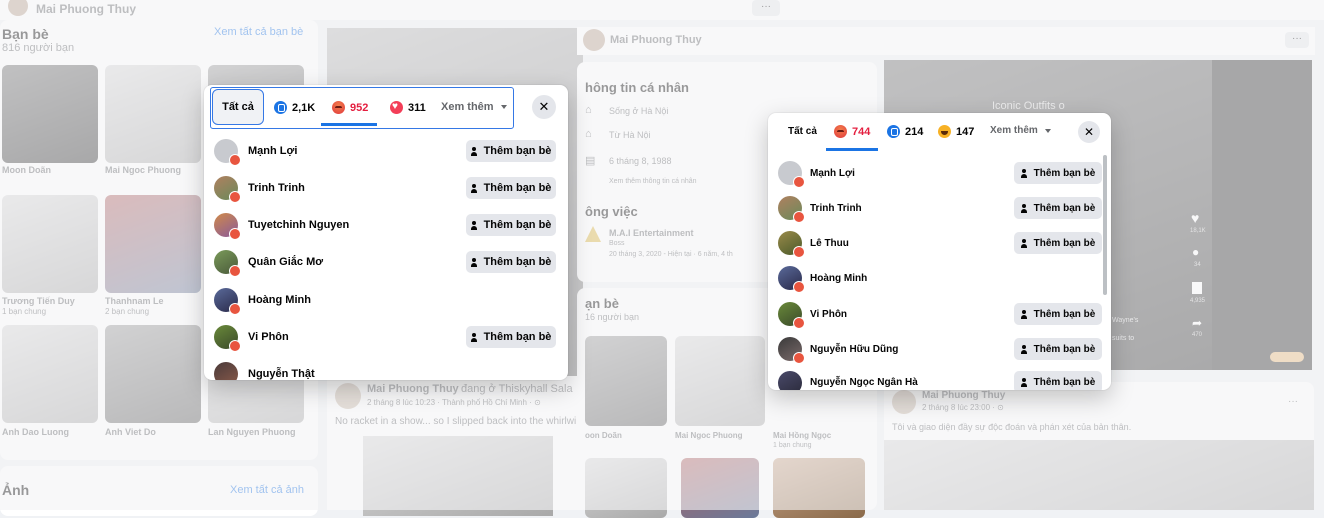 The image size is (1324, 518). I want to click on friend-name: Lan Nguyen Phuong, so click(252, 432).